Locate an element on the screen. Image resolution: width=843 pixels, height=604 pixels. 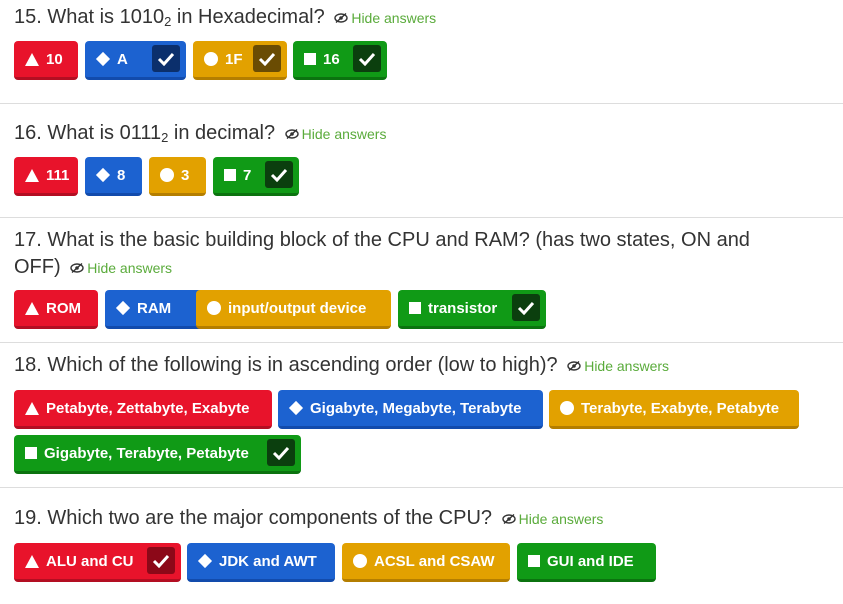
answer-option: JDK and AWT is located at coordinates (261, 562).